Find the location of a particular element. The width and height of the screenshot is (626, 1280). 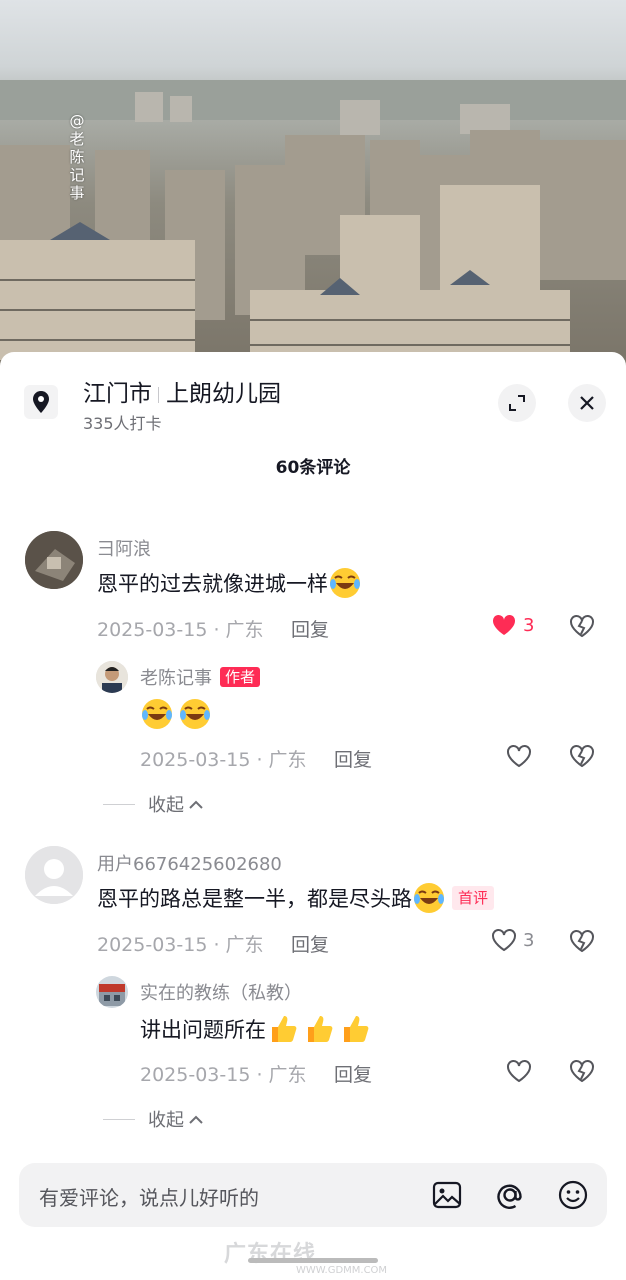

comment-username: 用户6676425602680 is located at coordinates (189, 863).